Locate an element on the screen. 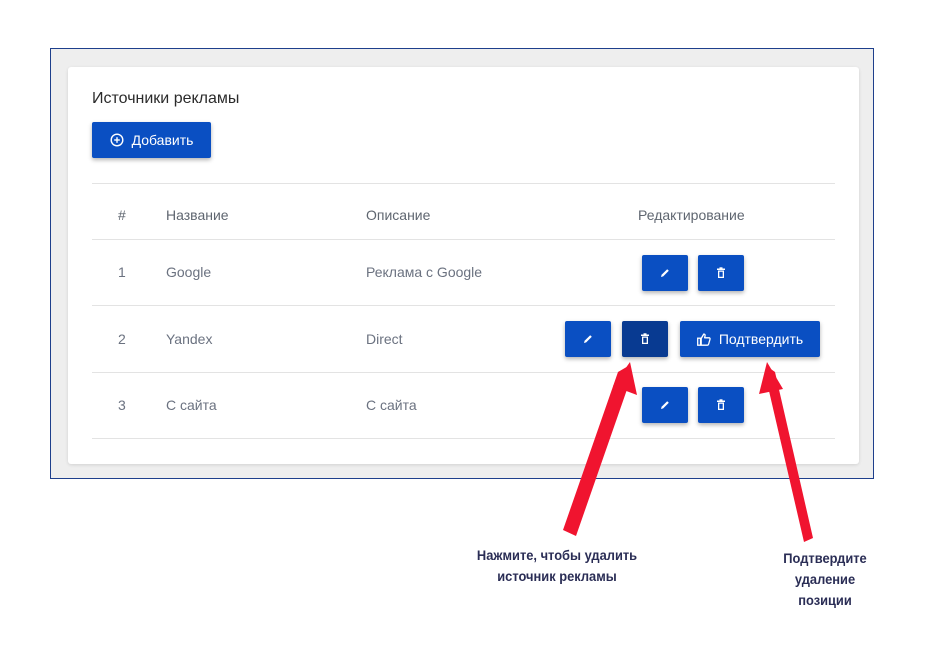 The image size is (928, 655). annotation-text: Нажмите, чтобы удалить is located at coordinates (557, 555).